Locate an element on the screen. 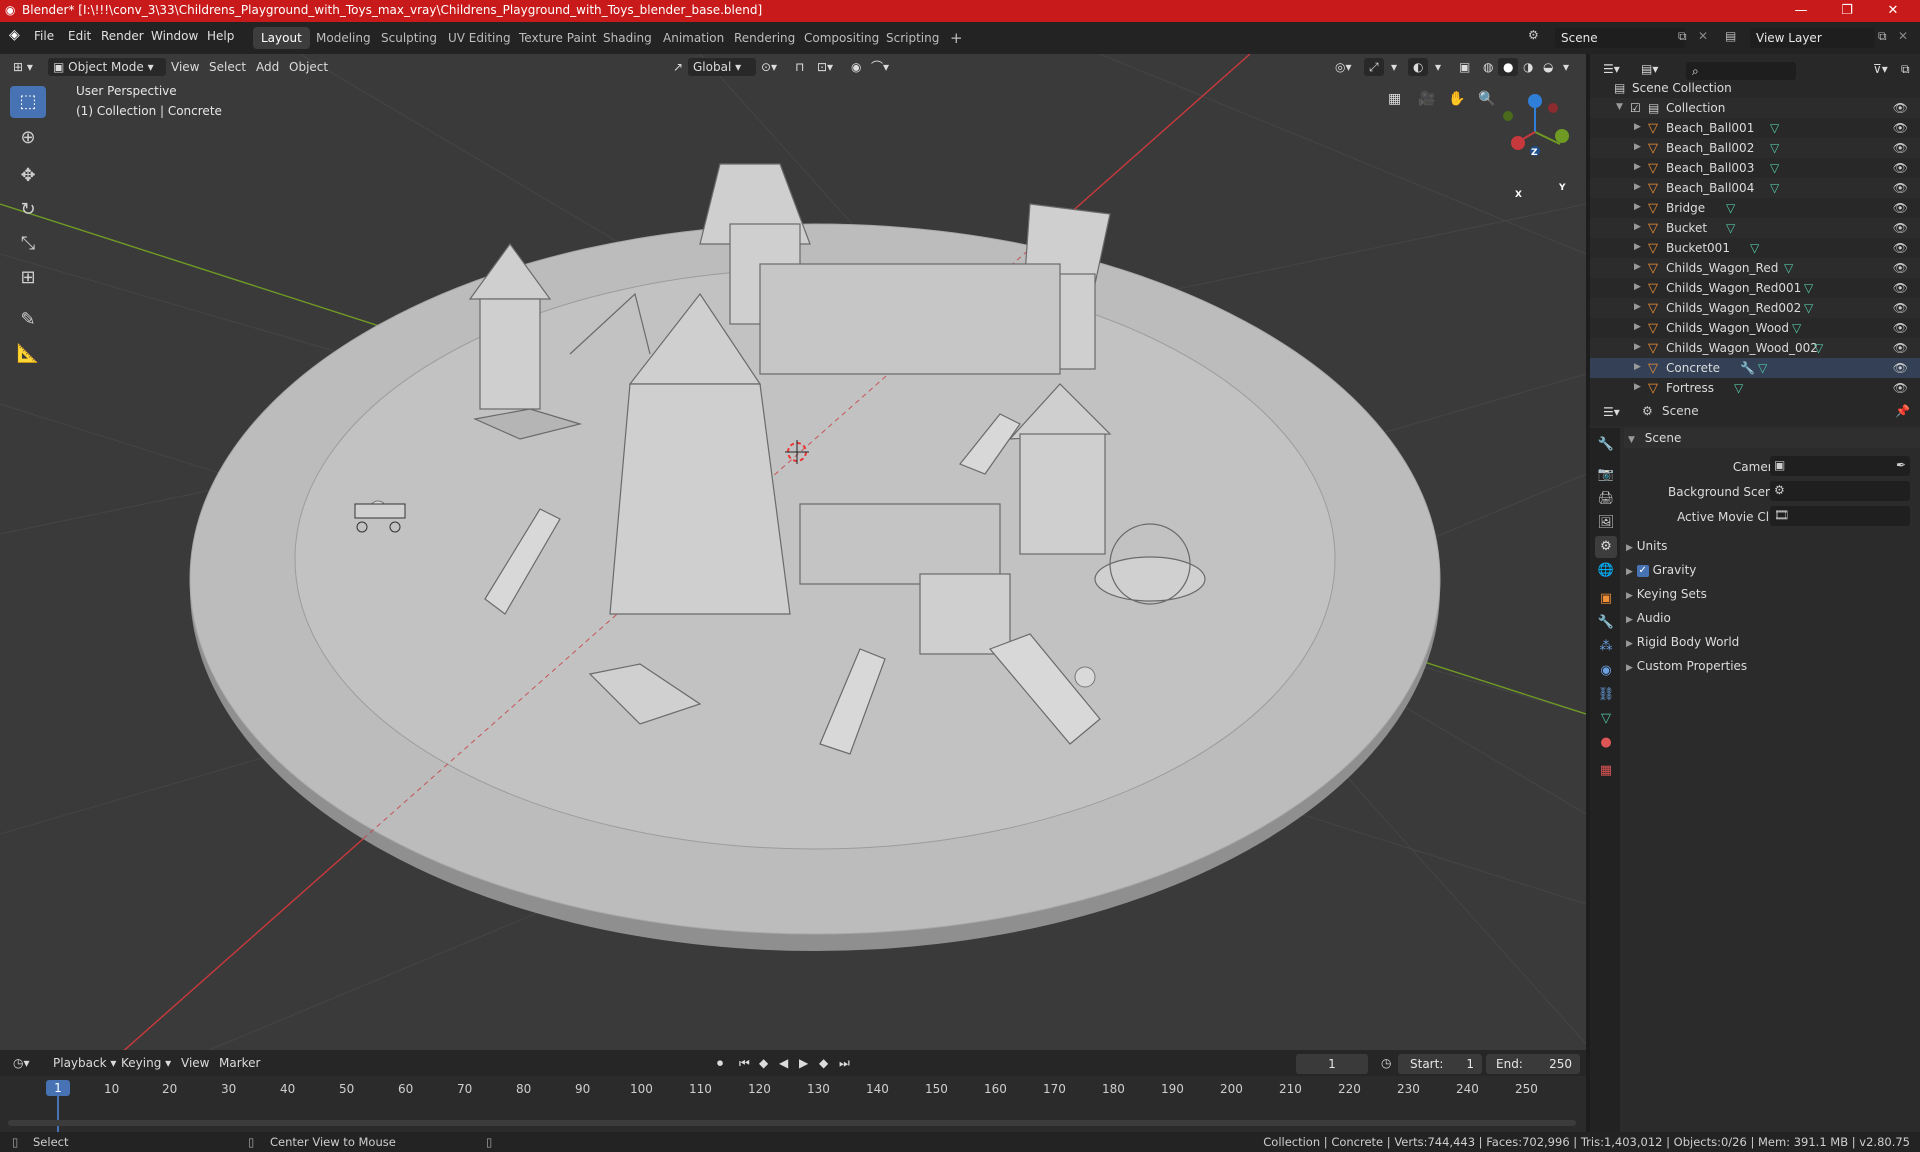 This screenshot has height=1152, width=1920. outliner-item: ▶ ▽ Childs_Wagon_Red ▽ 👁 is located at coordinates (1755, 268).